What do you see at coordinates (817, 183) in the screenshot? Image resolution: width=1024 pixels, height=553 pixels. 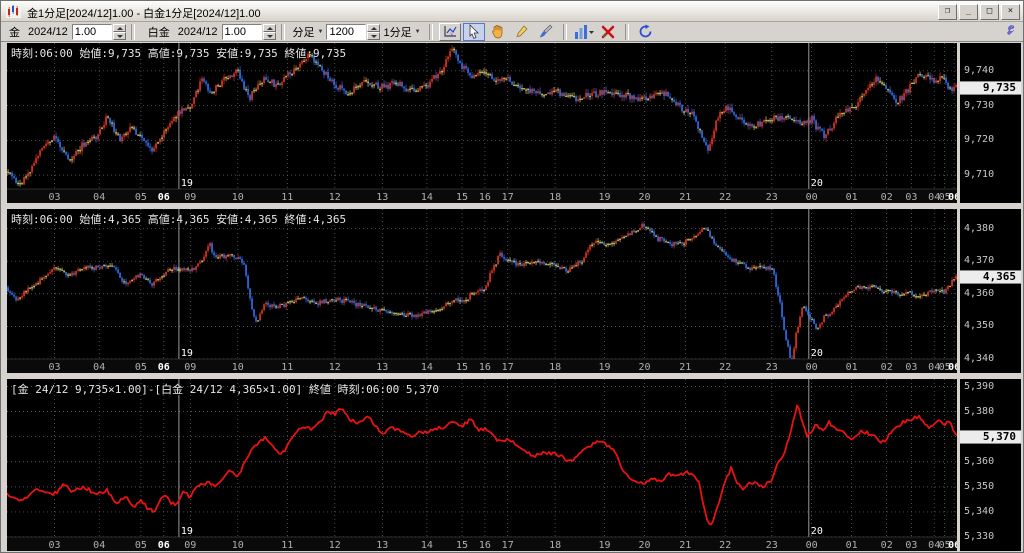 I see `day-mark-label: 20` at bounding box center [817, 183].